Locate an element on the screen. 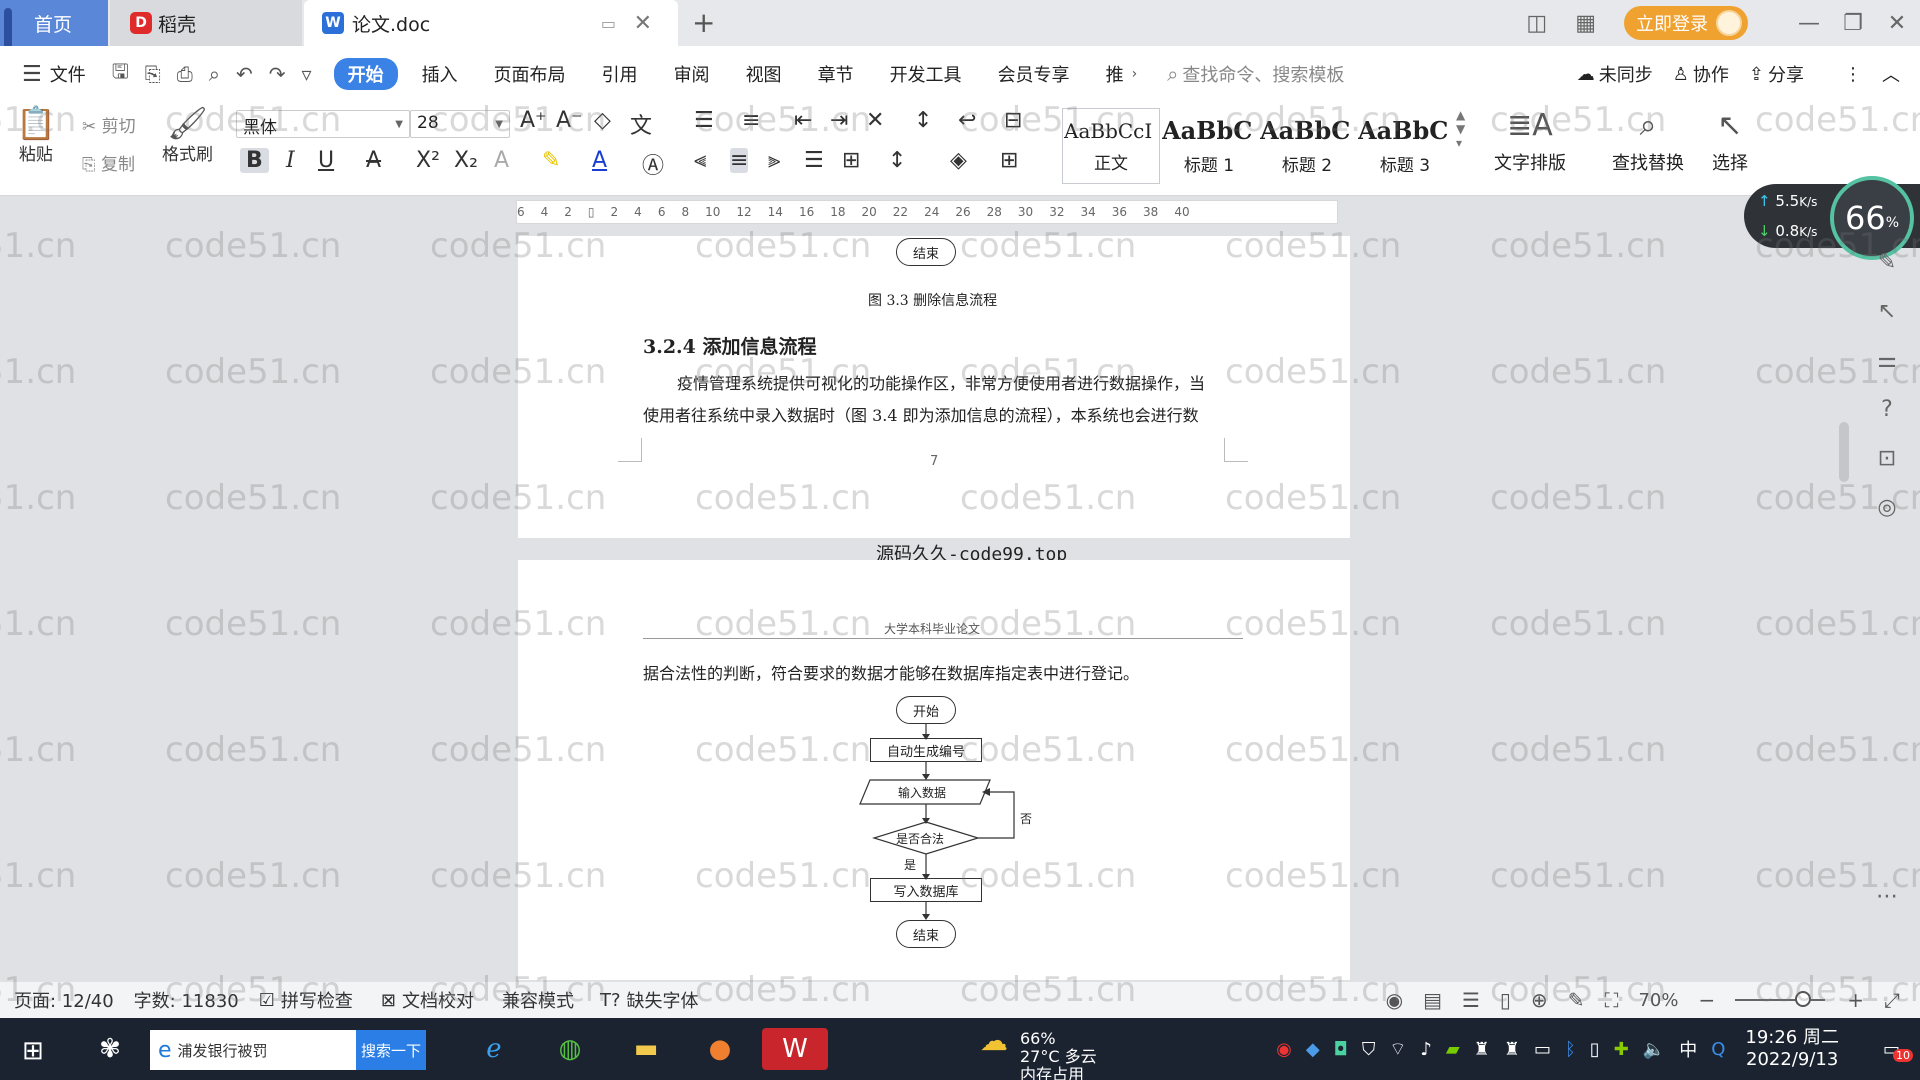 The height and width of the screenshot is (1080, 1920). copy-button: ⎘ 复制 is located at coordinates (108, 162).